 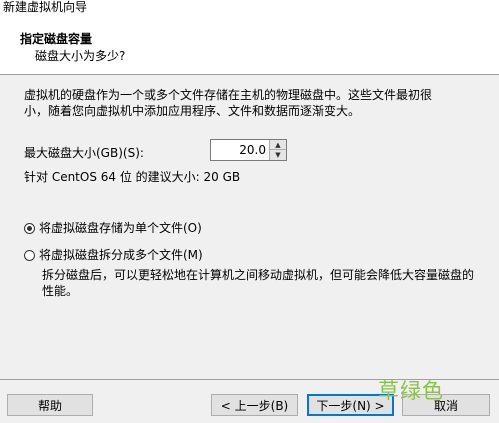 I want to click on spin-down-icon: ▼, so click(x=278, y=155).